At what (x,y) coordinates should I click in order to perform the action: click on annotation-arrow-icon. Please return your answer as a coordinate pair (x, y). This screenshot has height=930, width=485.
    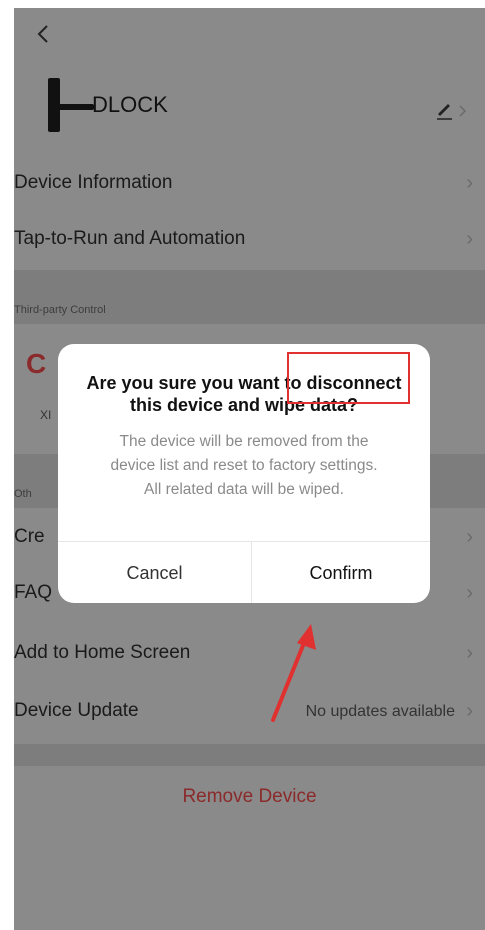
    Looking at the image, I should click on (293, 673).